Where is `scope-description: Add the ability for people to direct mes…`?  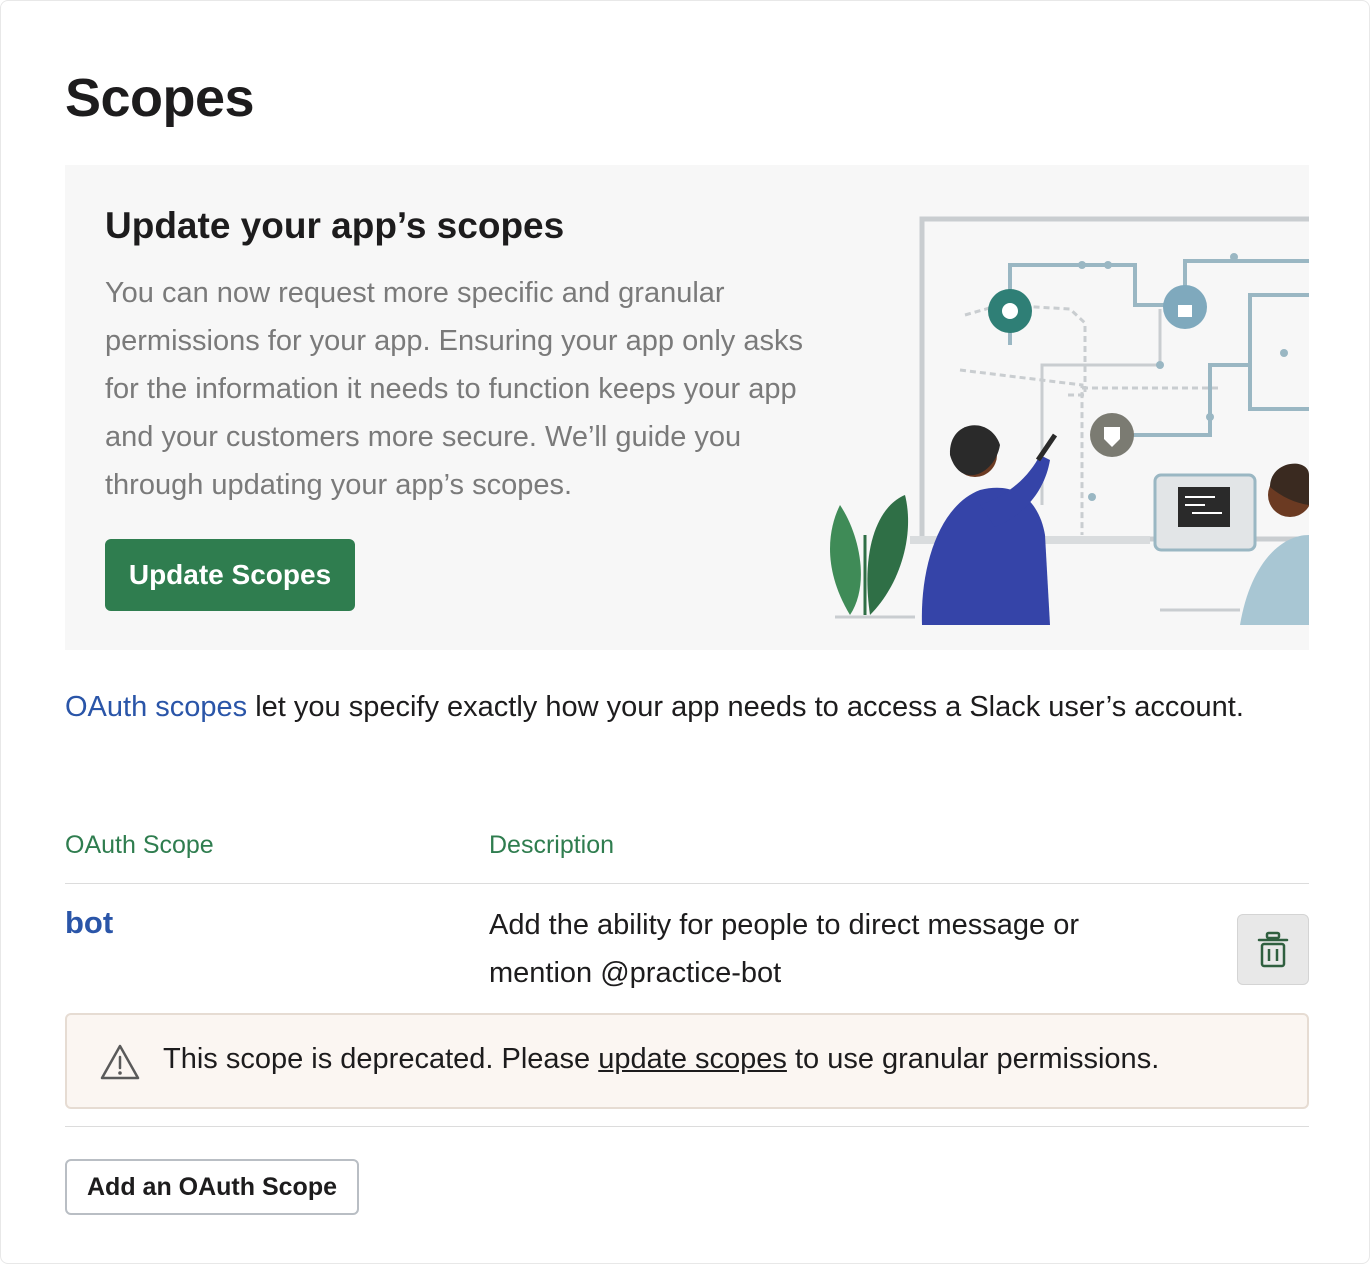 scope-description: Add the ability for people to direct mes… is located at coordinates (784, 949).